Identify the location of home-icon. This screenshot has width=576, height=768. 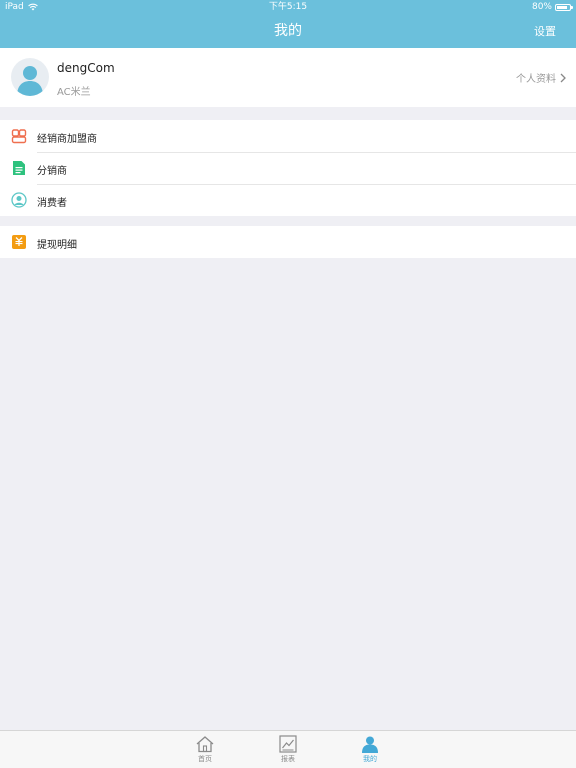
(205, 744).